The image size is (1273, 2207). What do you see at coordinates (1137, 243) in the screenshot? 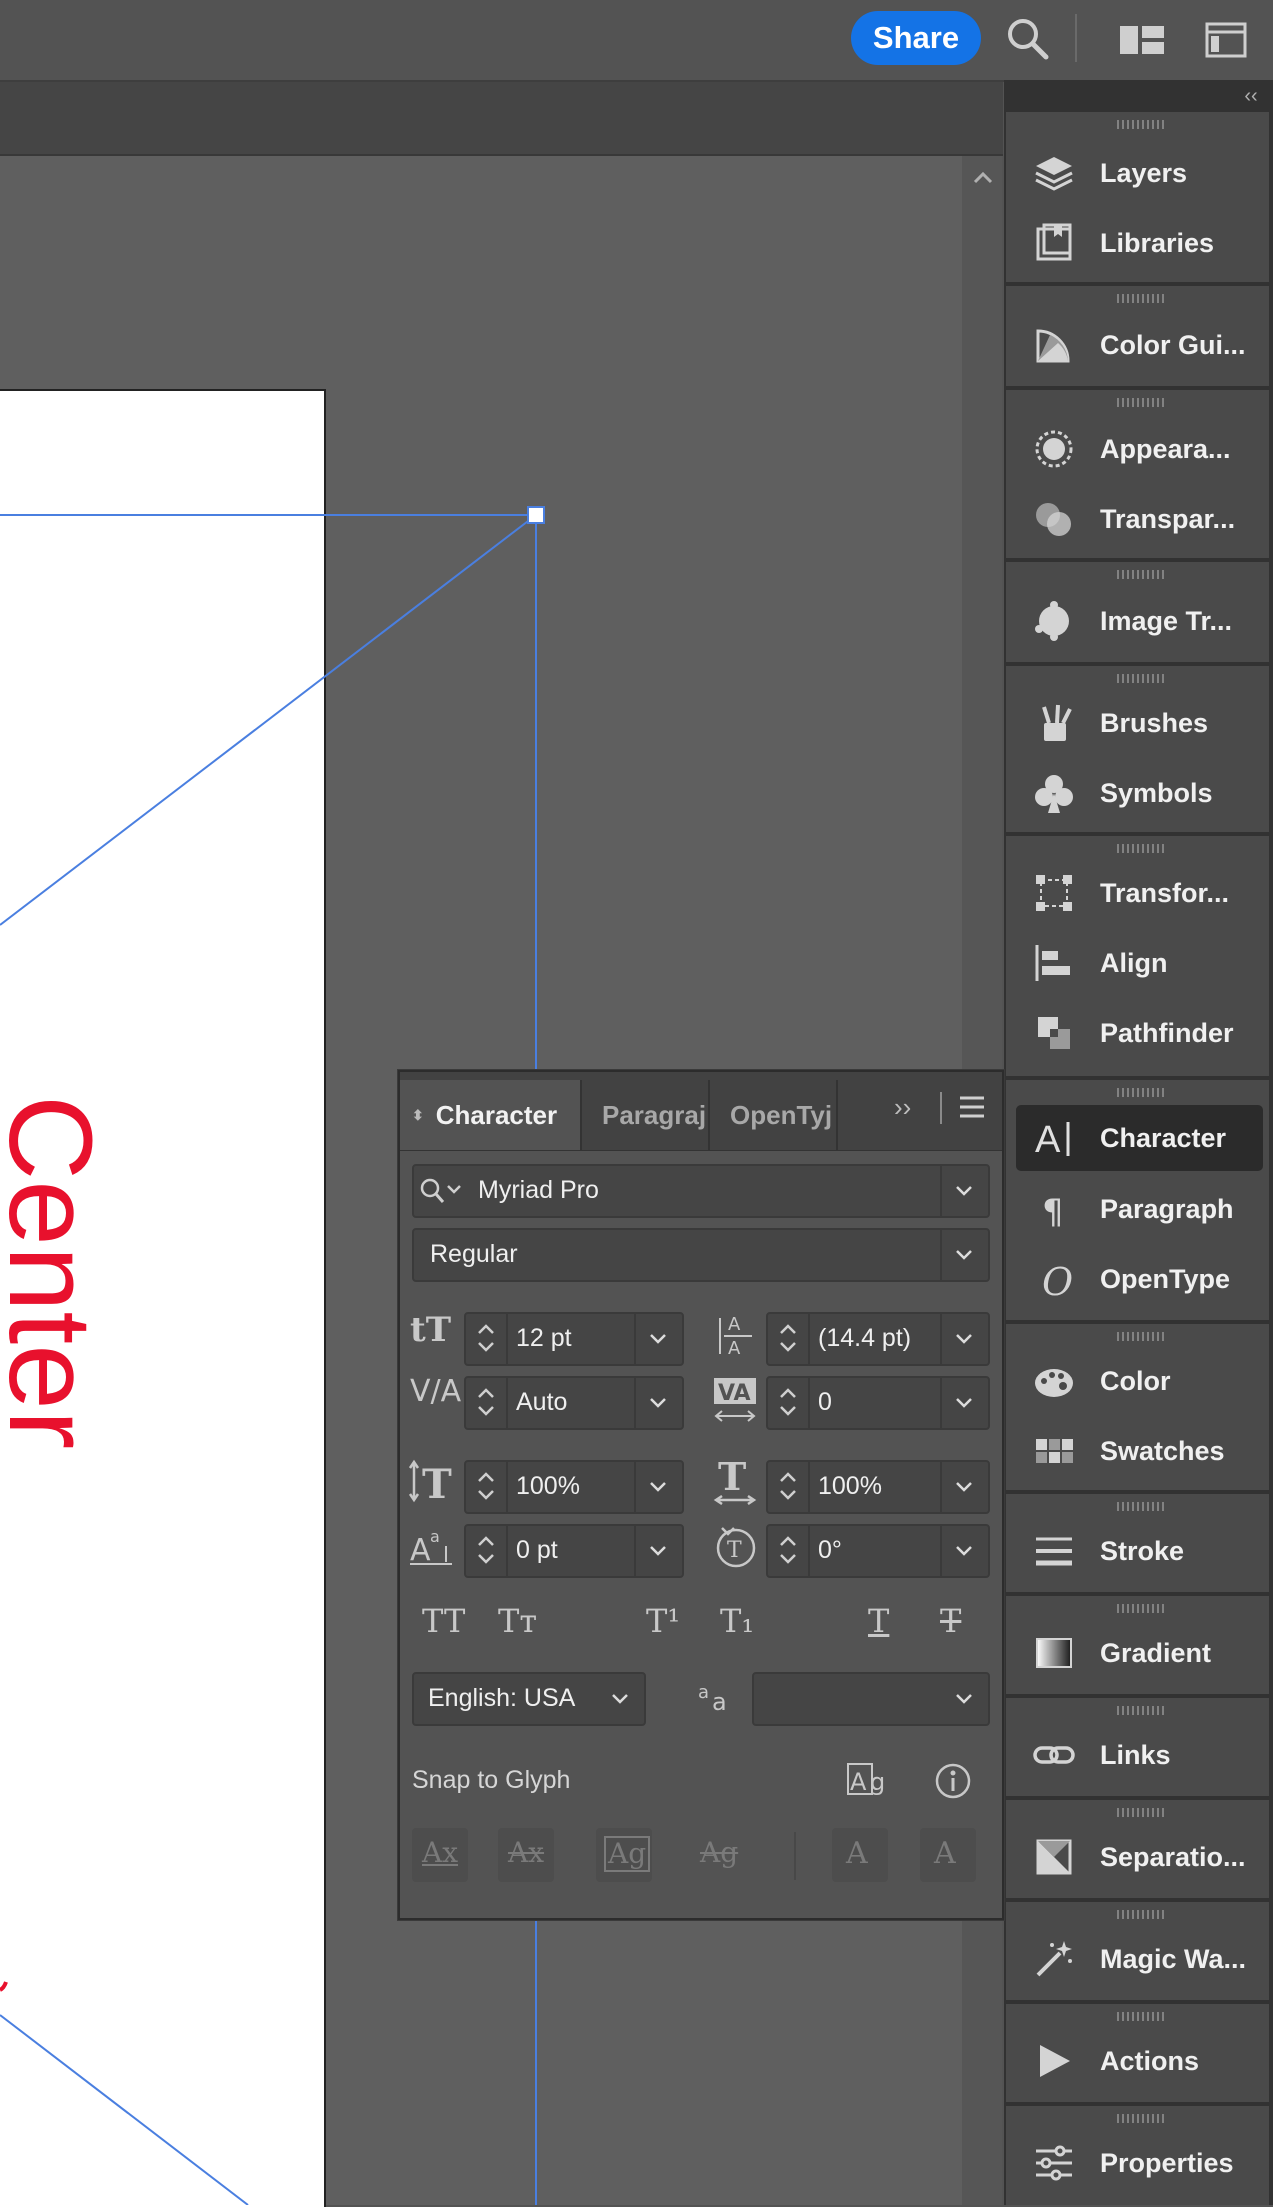
I see `dock-item-libraries: Libraries` at bounding box center [1137, 243].